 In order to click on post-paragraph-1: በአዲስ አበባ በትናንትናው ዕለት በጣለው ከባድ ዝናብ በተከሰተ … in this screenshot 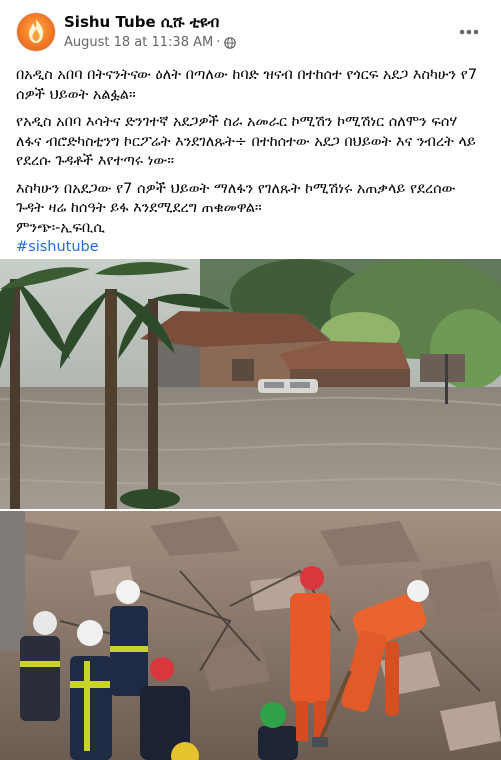, I will do `click(247, 85)`.